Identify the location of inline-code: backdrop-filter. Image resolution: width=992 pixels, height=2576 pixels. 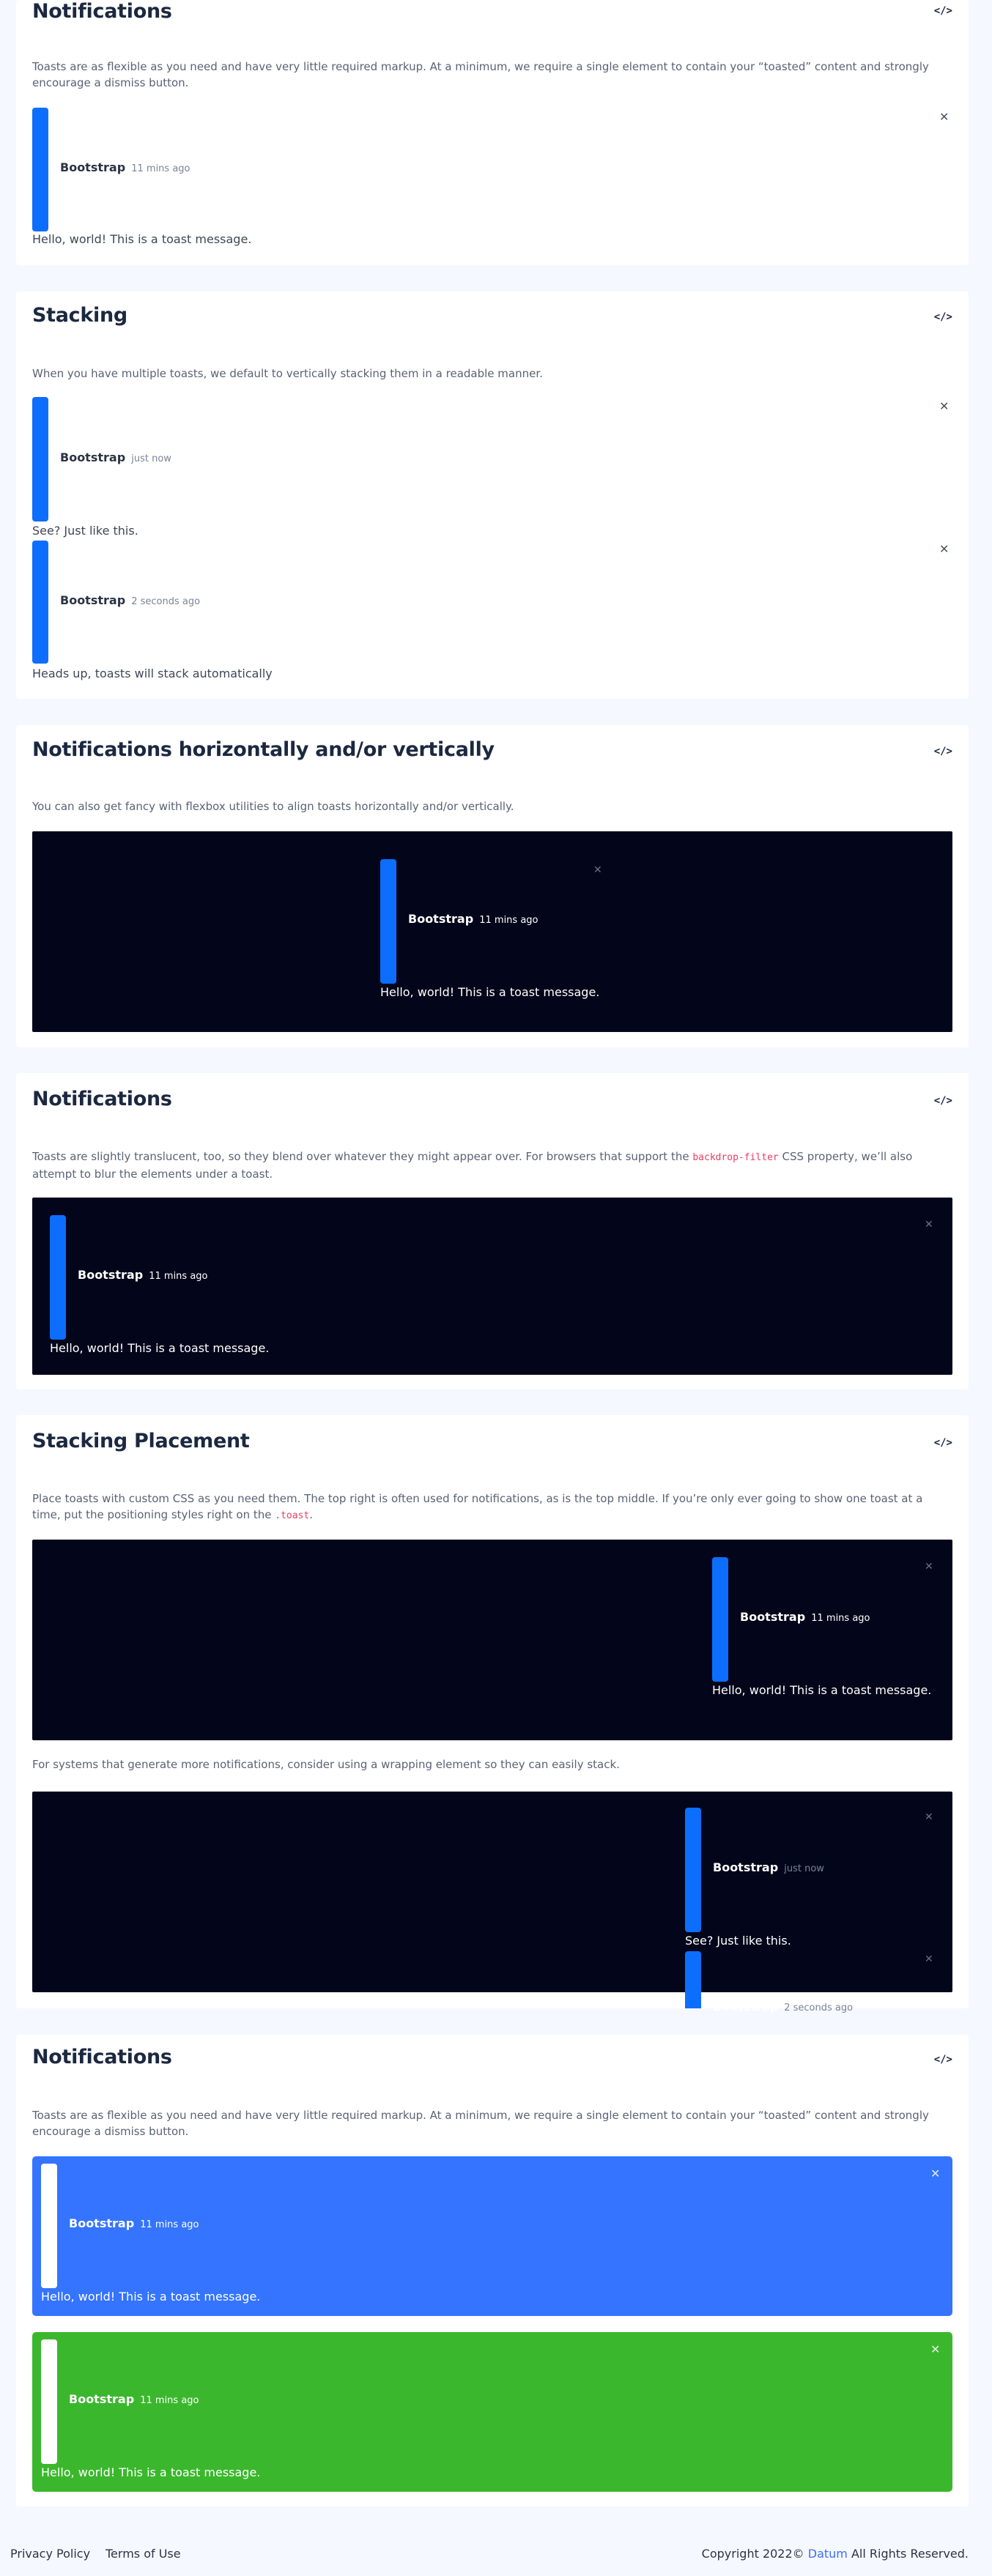
(735, 1157).